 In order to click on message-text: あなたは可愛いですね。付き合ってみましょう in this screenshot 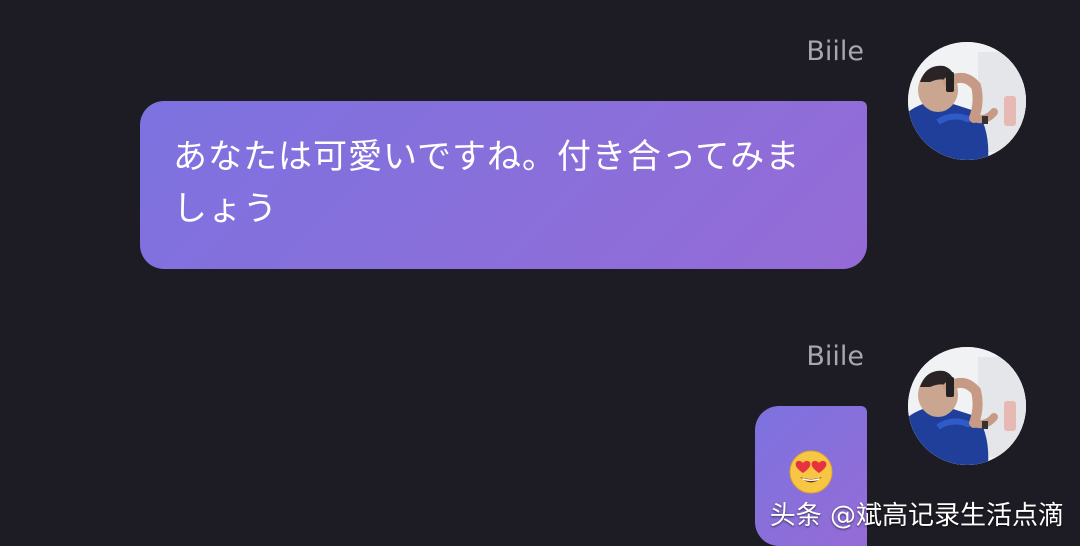, I will do `click(487, 183)`.